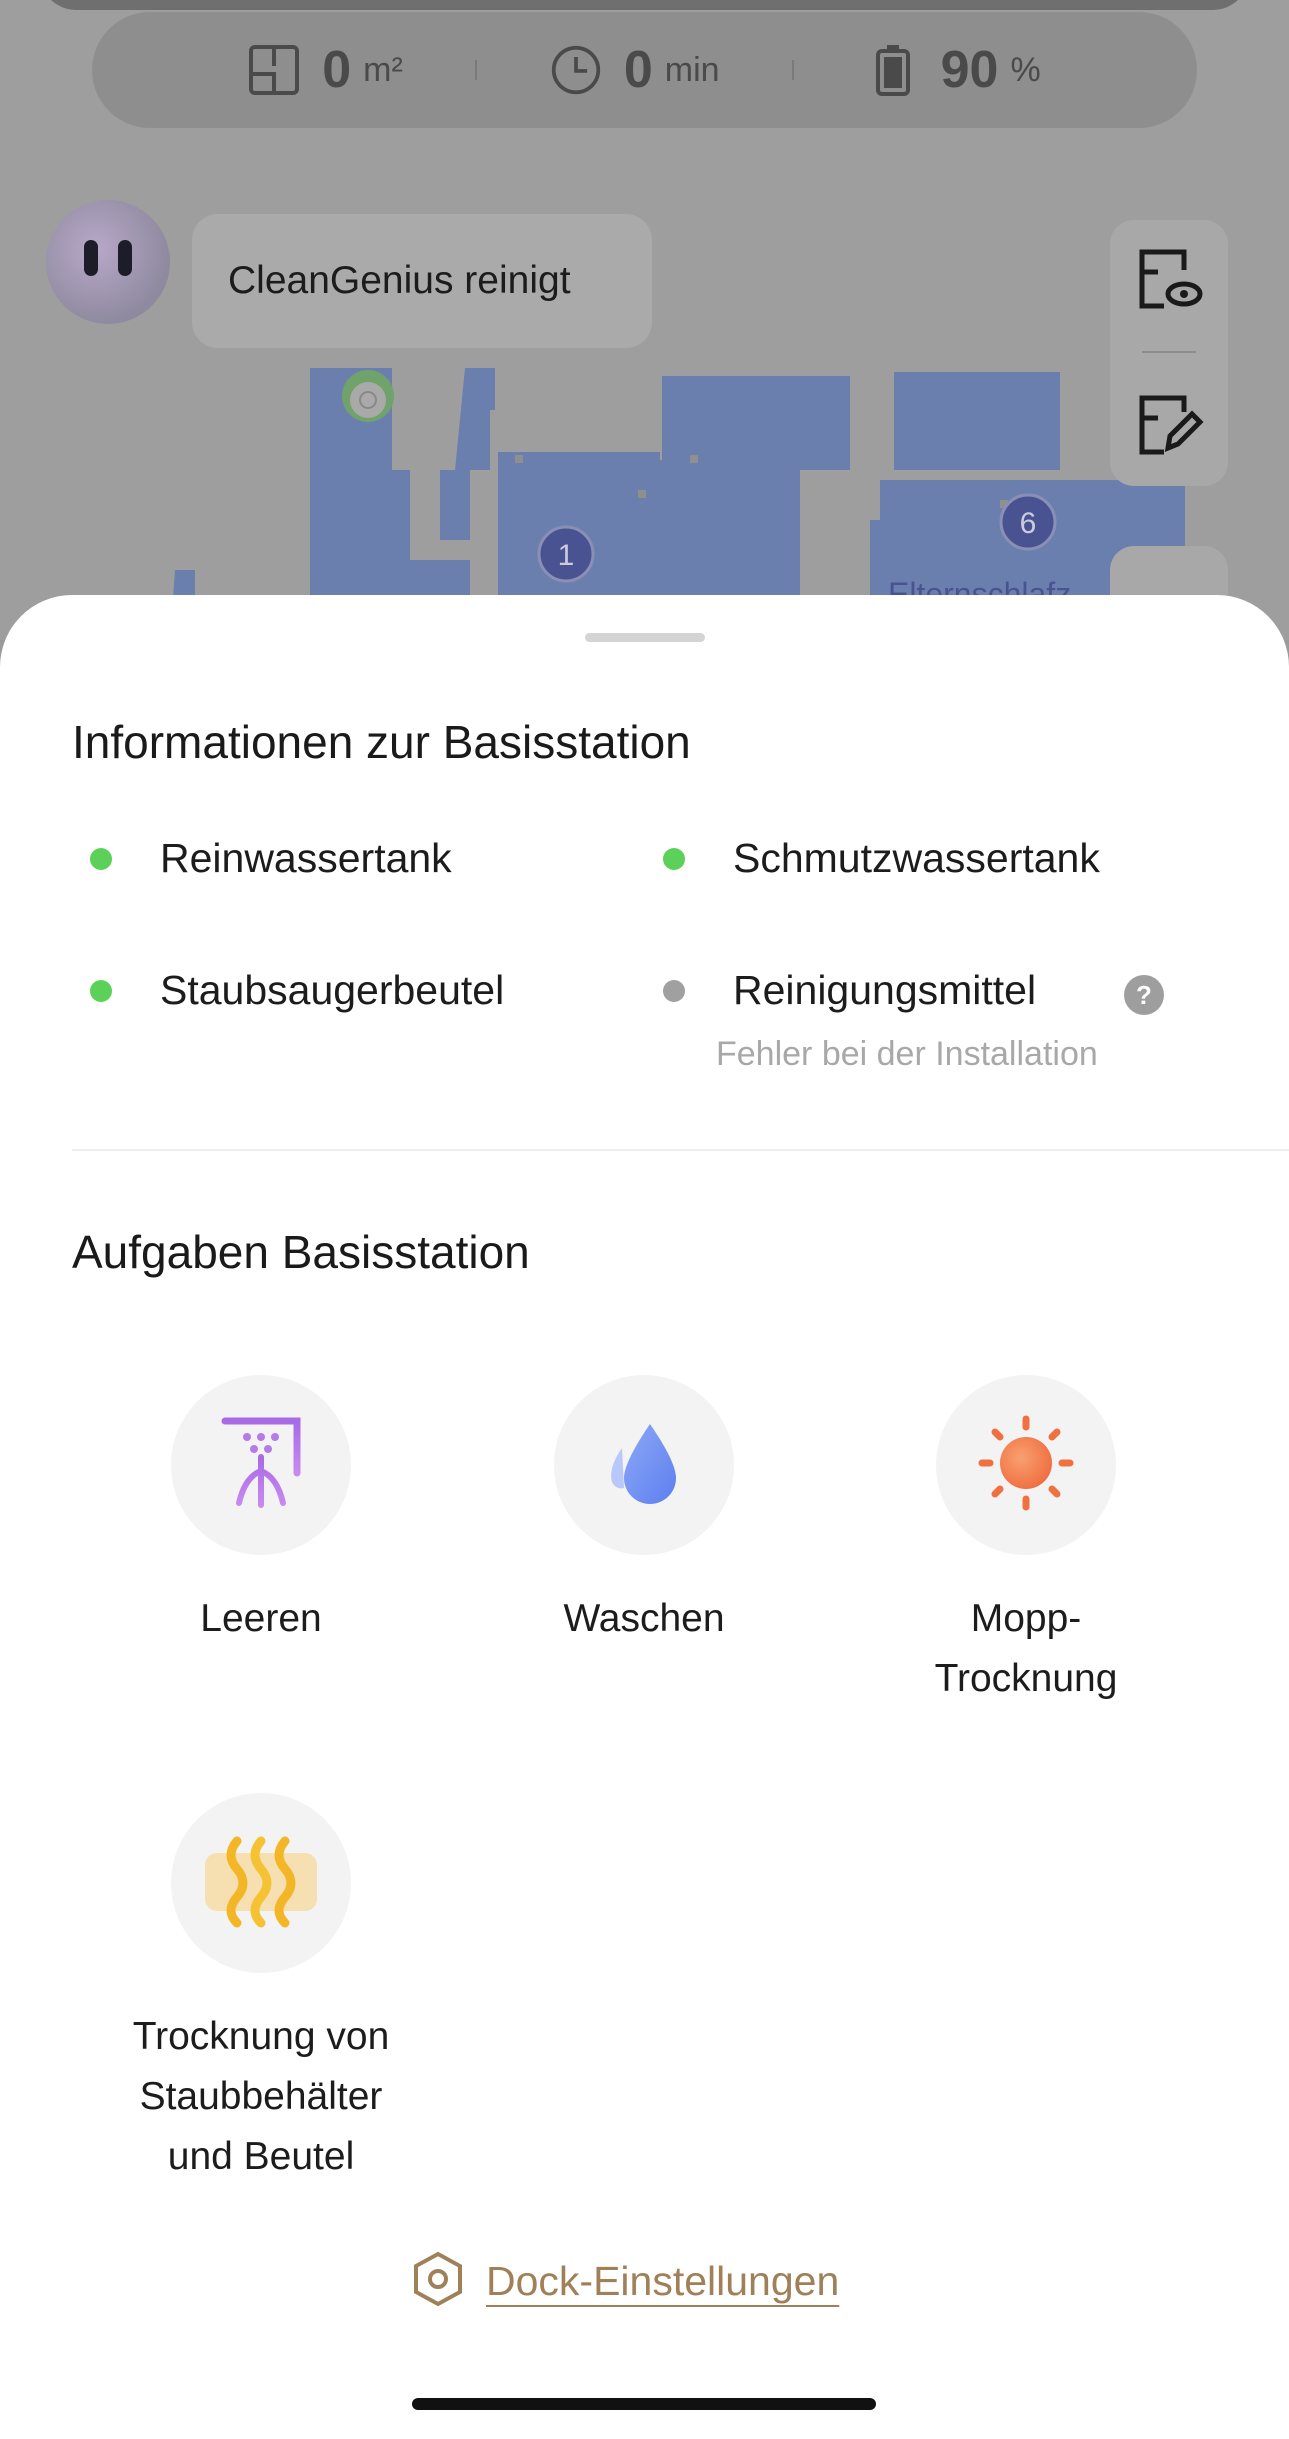 The image size is (1289, 2439). I want to click on task-staubbehaelter-trocknung-button: Trocknung von Staubbehälter und Beutel, so click(261, 1990).